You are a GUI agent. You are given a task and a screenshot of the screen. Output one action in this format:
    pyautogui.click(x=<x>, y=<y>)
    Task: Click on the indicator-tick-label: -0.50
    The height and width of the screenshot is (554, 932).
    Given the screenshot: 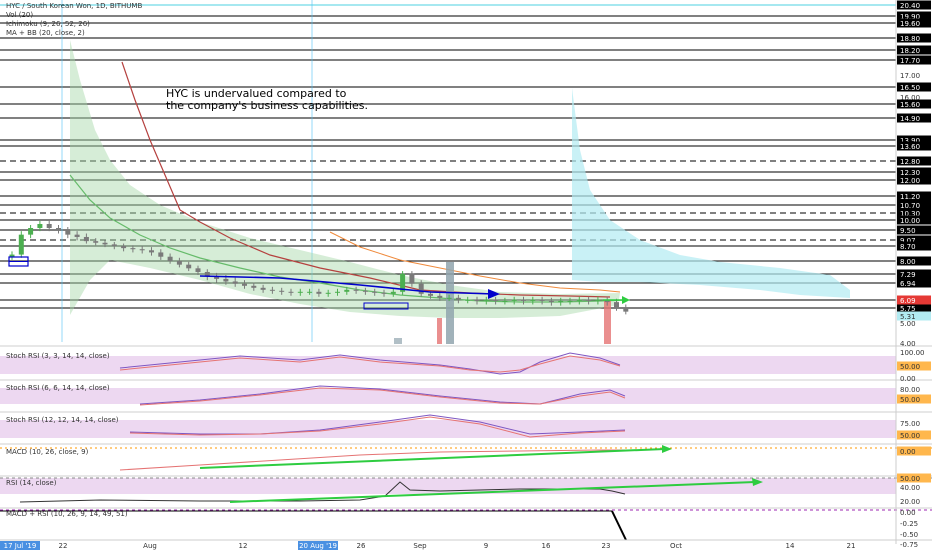 What is the action you would take?
    pyautogui.click(x=909, y=535)
    